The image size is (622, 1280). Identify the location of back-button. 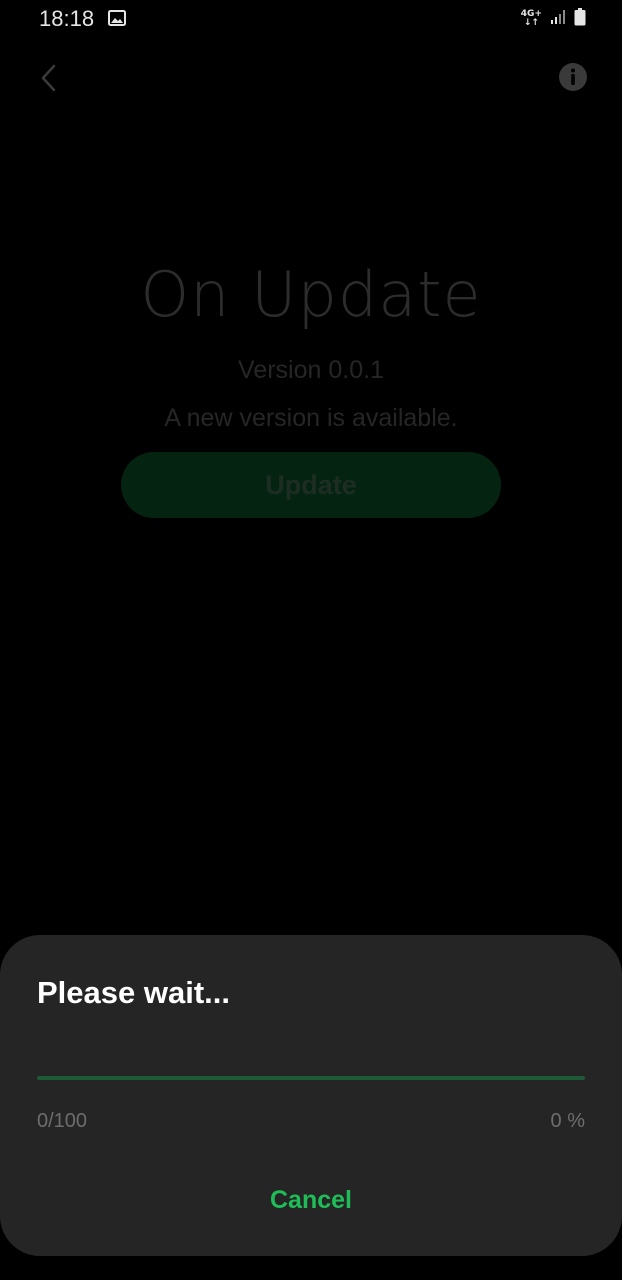
(48, 80).